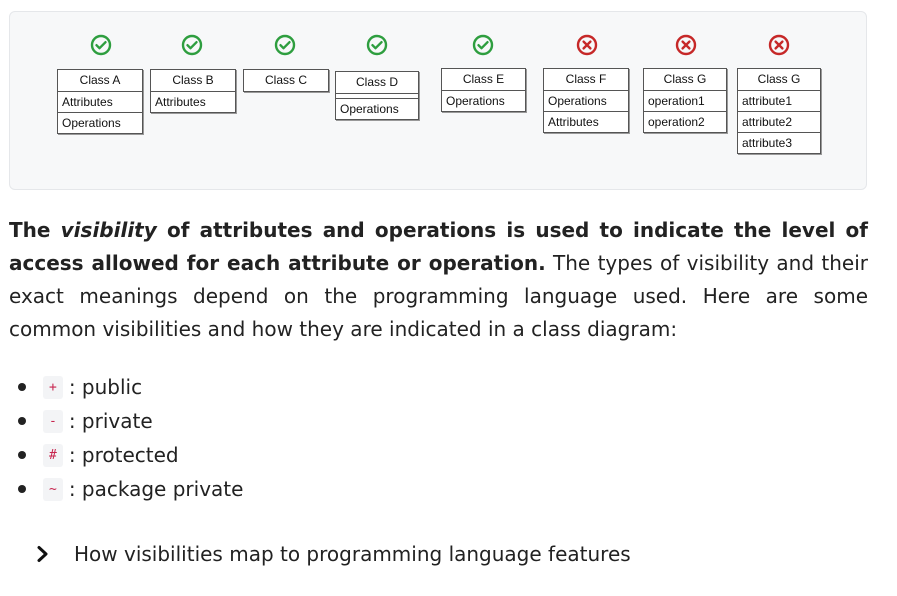 The image size is (897, 596). Describe the element at coordinates (53, 489) in the screenshot. I see `visibility-symbol: ~` at that location.